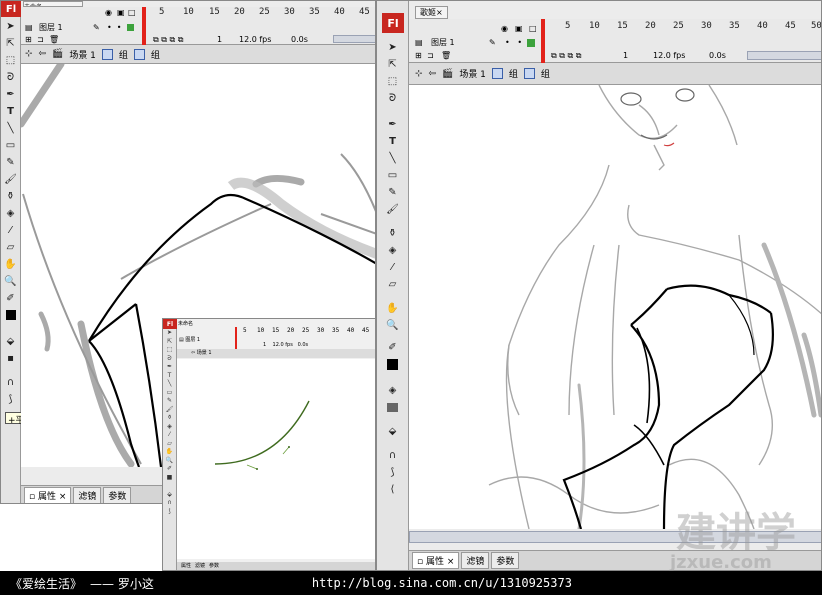 This screenshot has width=822, height=595. Describe the element at coordinates (428, 12) in the screenshot. I see `doc-tab-label: 歌姬` at that location.